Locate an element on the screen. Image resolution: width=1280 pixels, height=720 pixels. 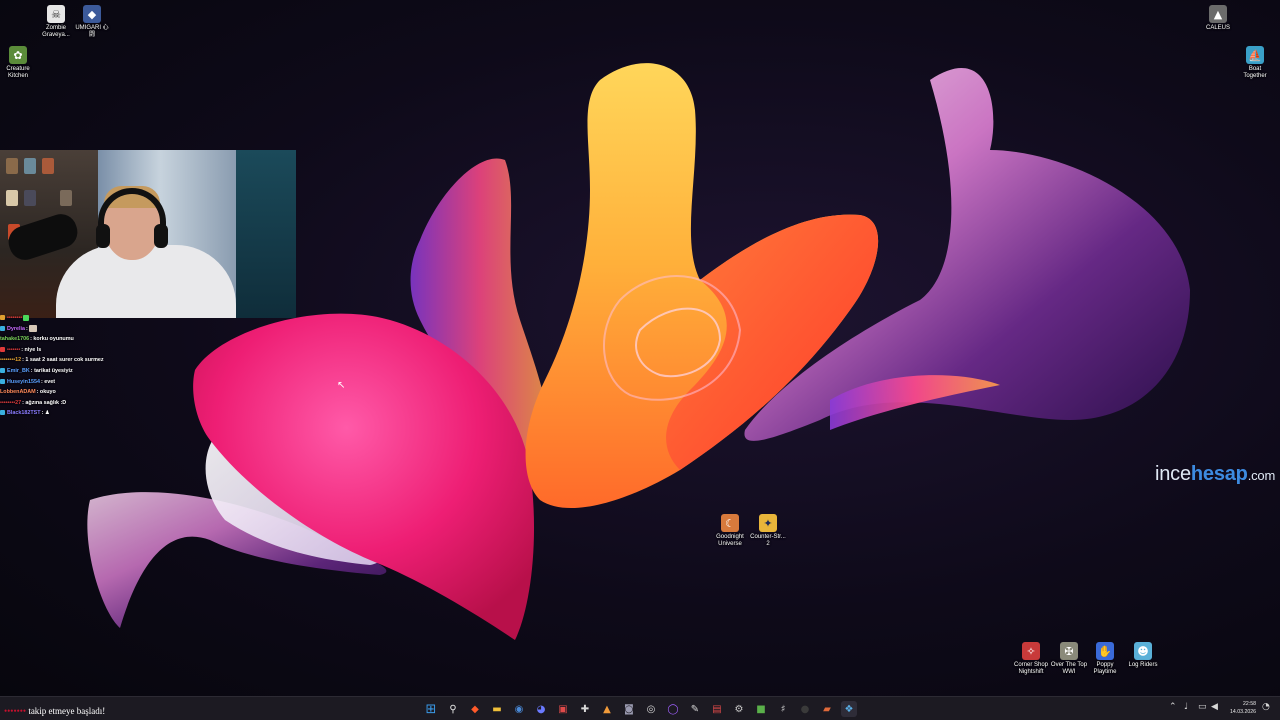
desktop-icon-label: Creature Kitchen is located at coordinates (18, 72).